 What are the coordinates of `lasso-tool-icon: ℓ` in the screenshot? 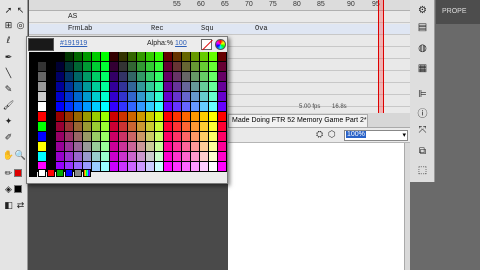 It's located at (8, 40).